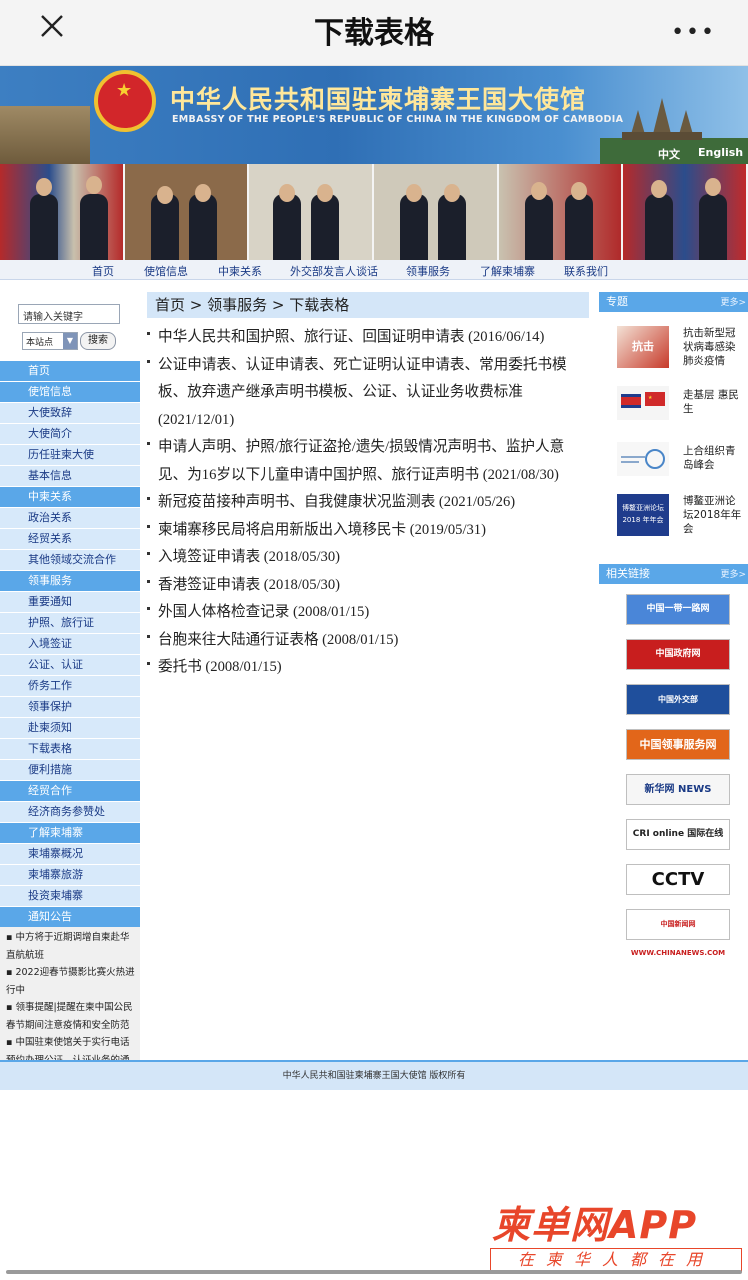  Describe the element at coordinates (678, 834) in the screenshot. I see `link-cri: CRI online 国际在线` at that location.